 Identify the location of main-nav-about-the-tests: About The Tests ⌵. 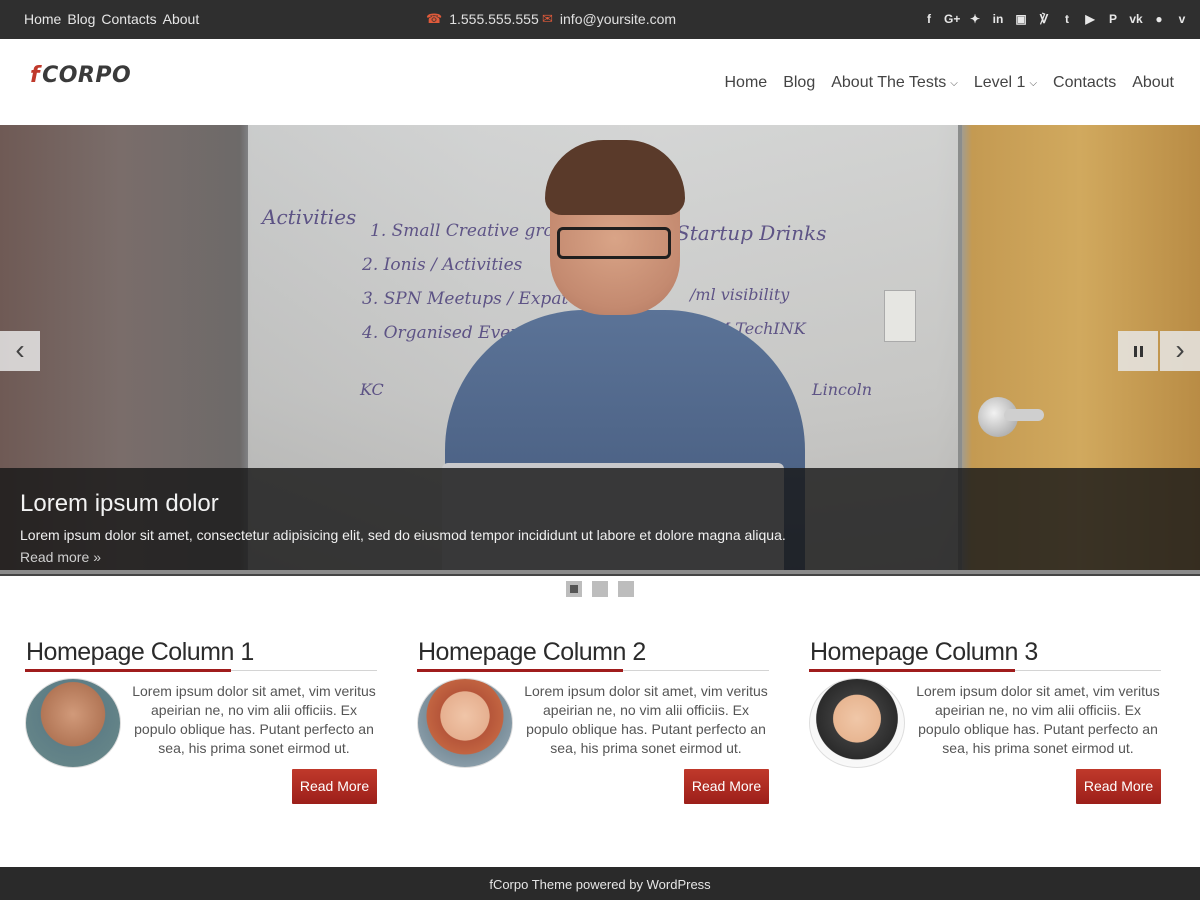
(894, 83).